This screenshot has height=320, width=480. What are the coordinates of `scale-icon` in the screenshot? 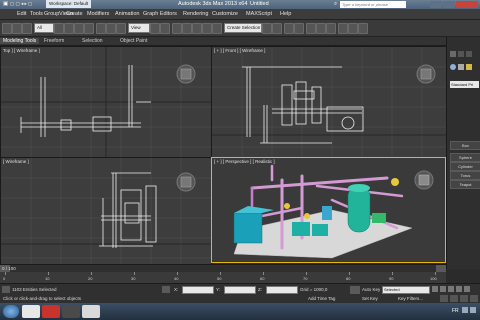 It's located at (121, 28).